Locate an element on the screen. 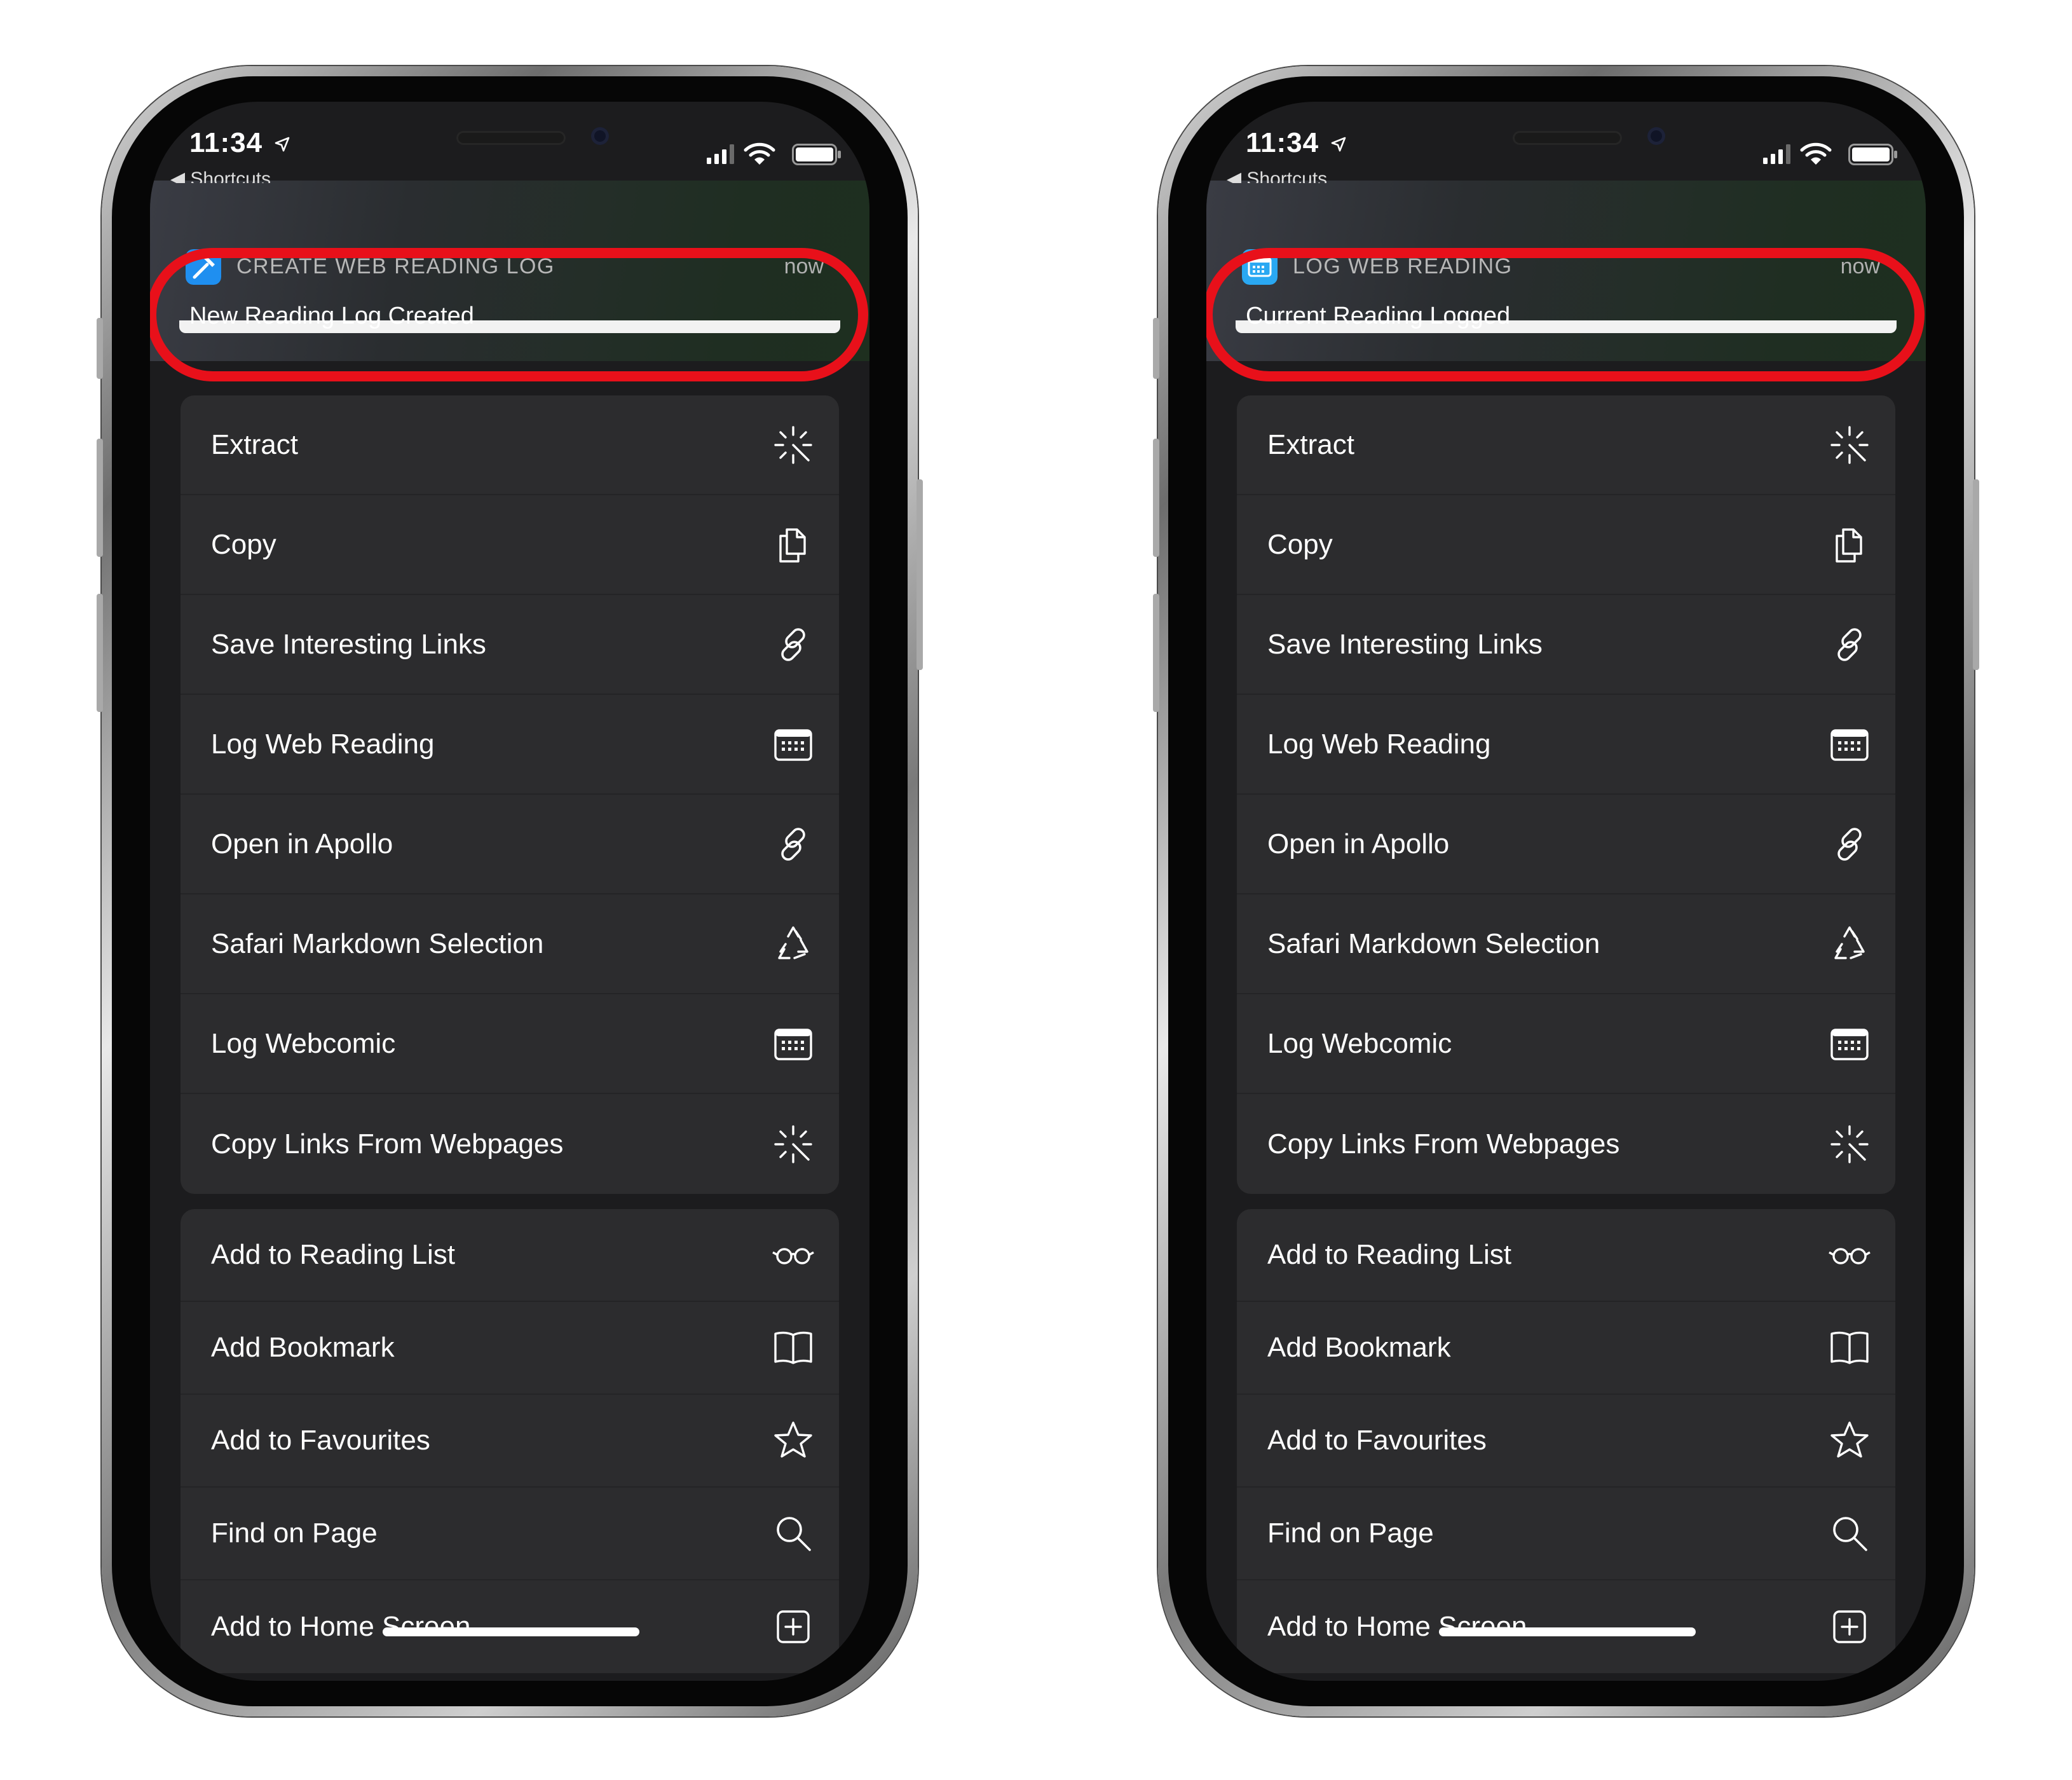 This screenshot has height=1780, width=2072. menu-item-label: Add to Favourites is located at coordinates (1377, 1440).